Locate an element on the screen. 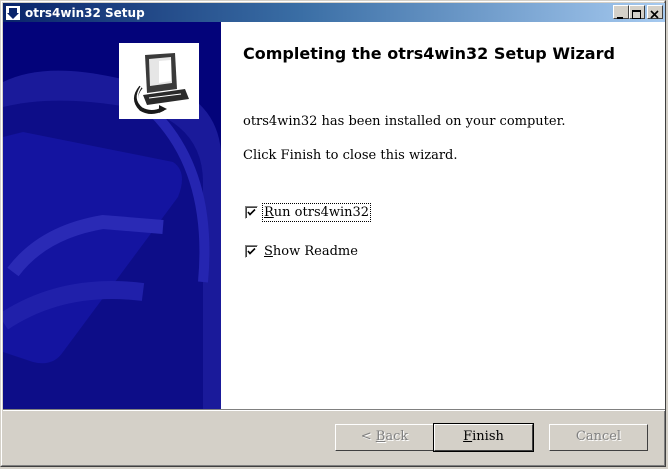 This screenshot has height=469, width=668. window-controls is located at coordinates (638, 12).